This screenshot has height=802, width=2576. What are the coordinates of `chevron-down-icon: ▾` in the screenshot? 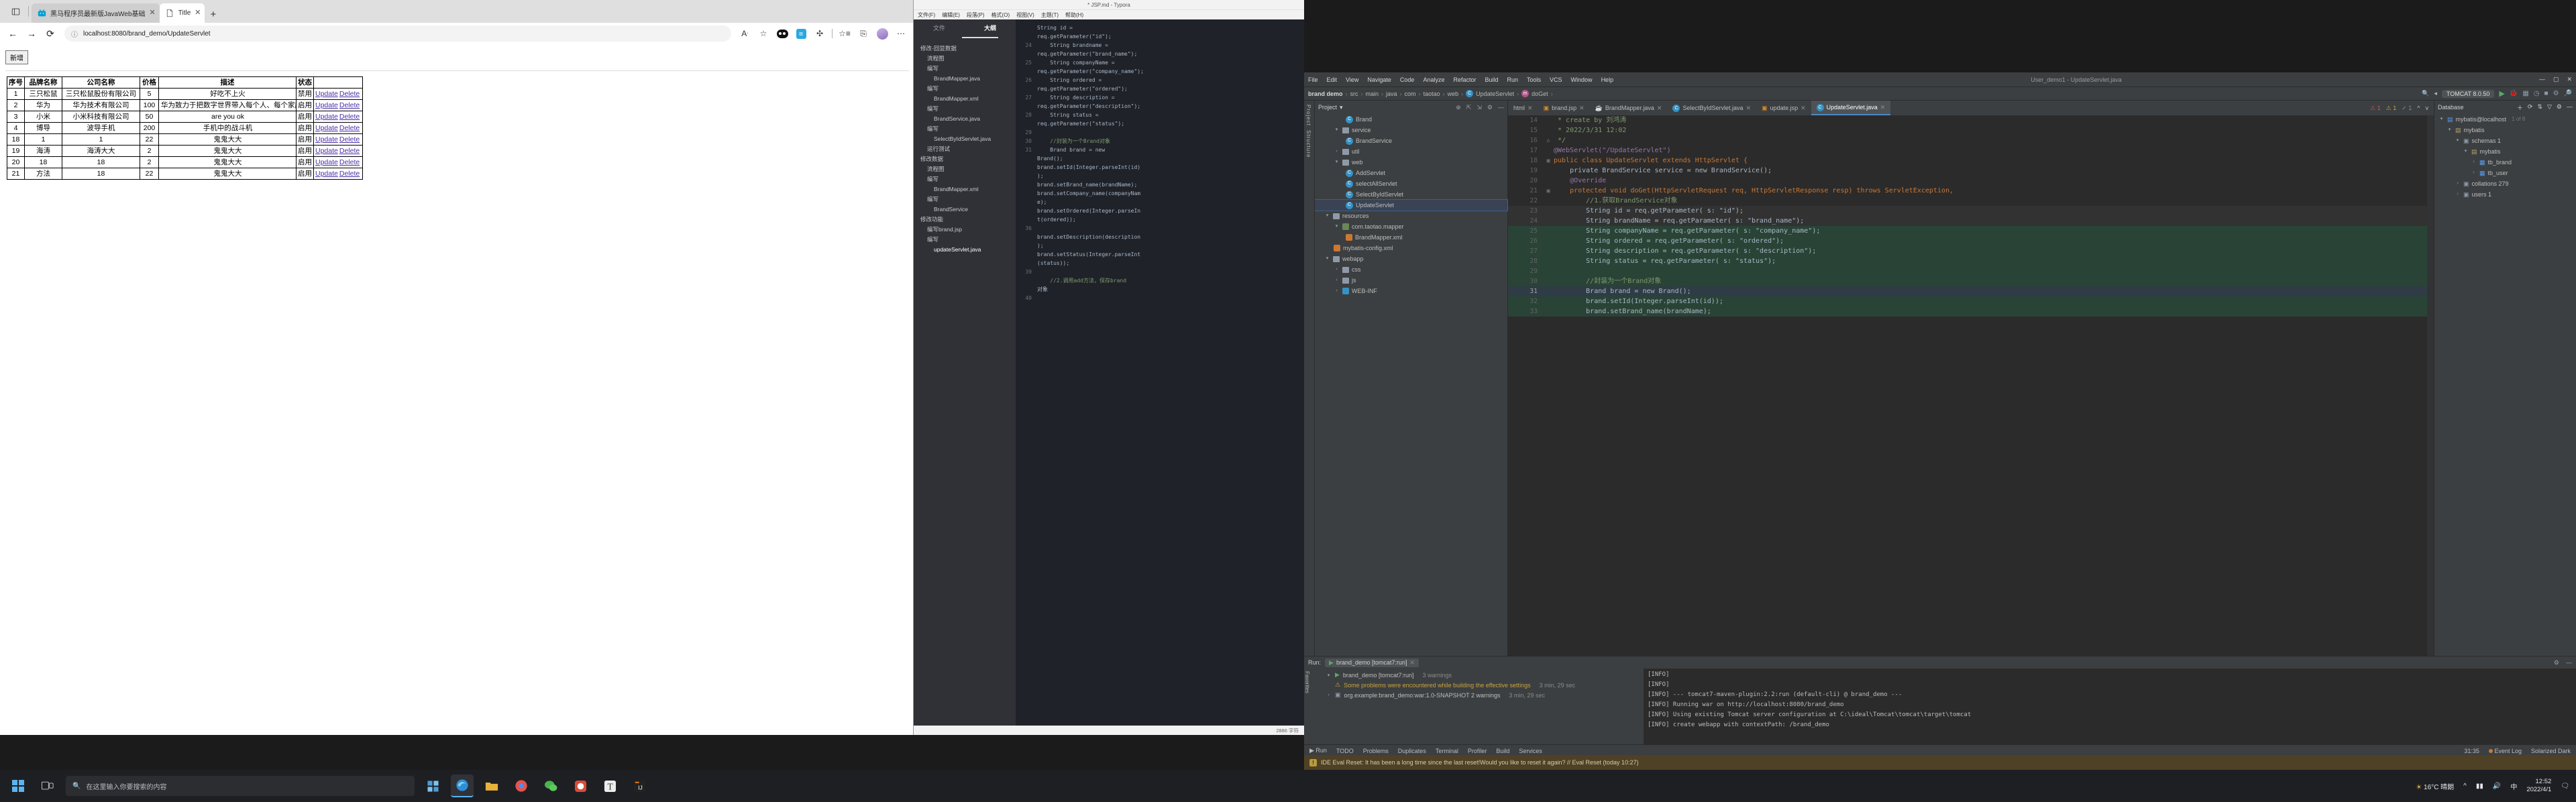 It's located at (1341, 107).